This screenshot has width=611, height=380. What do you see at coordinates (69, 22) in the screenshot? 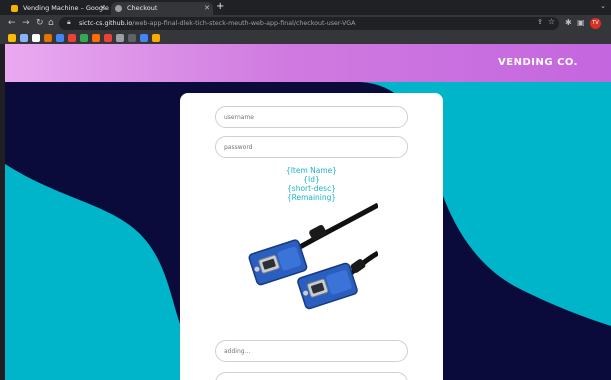
I see `lock-icon: 🔒︎` at bounding box center [69, 22].